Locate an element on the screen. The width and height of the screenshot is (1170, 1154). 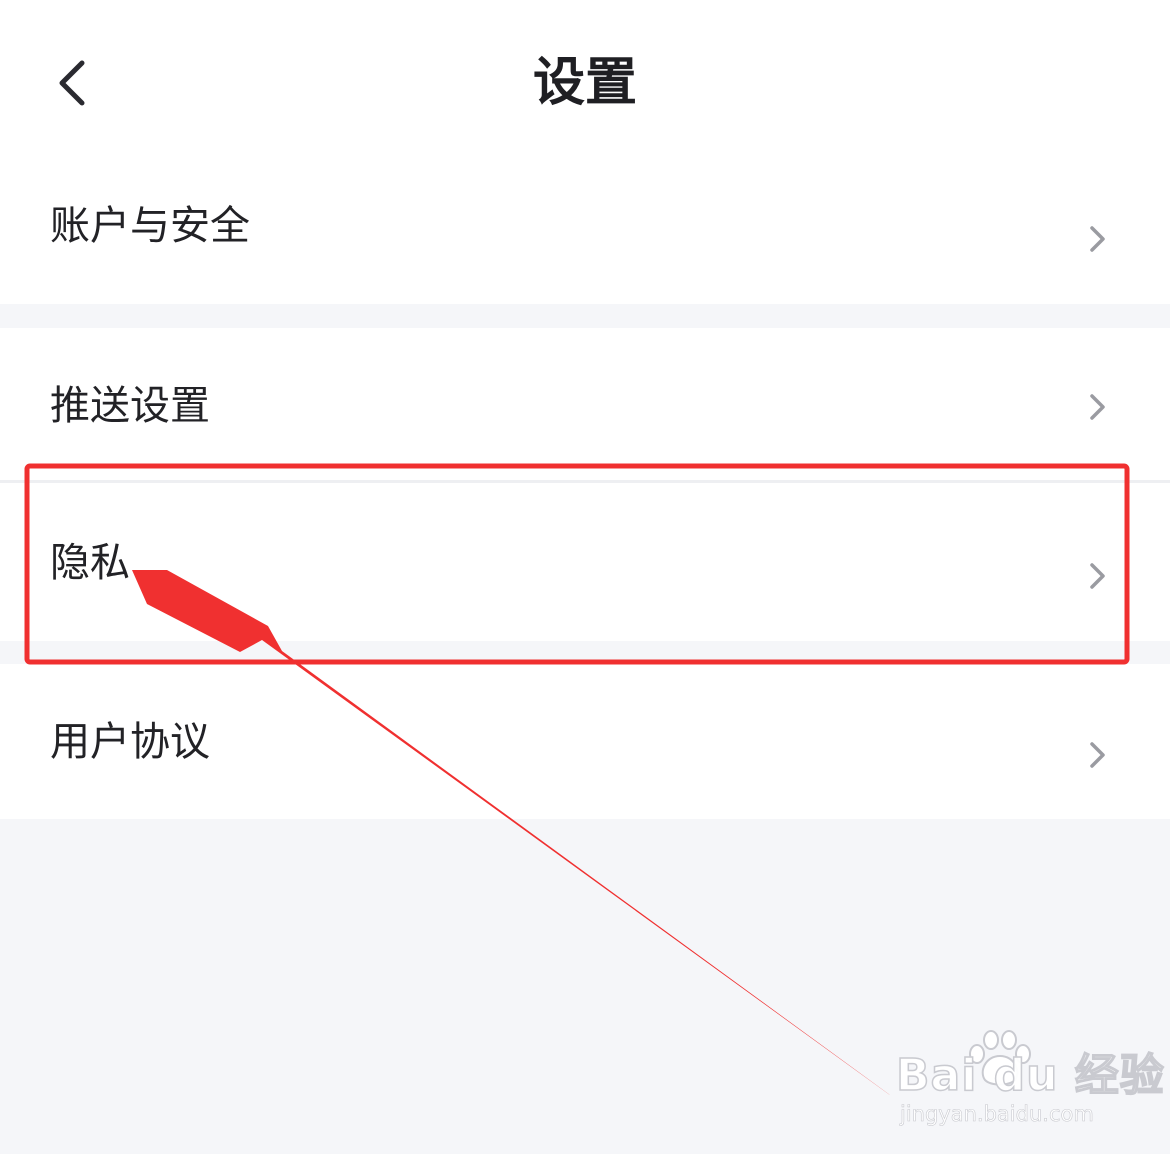
watermark-url: jingyan.baidu.com is located at coordinates (997, 1114).